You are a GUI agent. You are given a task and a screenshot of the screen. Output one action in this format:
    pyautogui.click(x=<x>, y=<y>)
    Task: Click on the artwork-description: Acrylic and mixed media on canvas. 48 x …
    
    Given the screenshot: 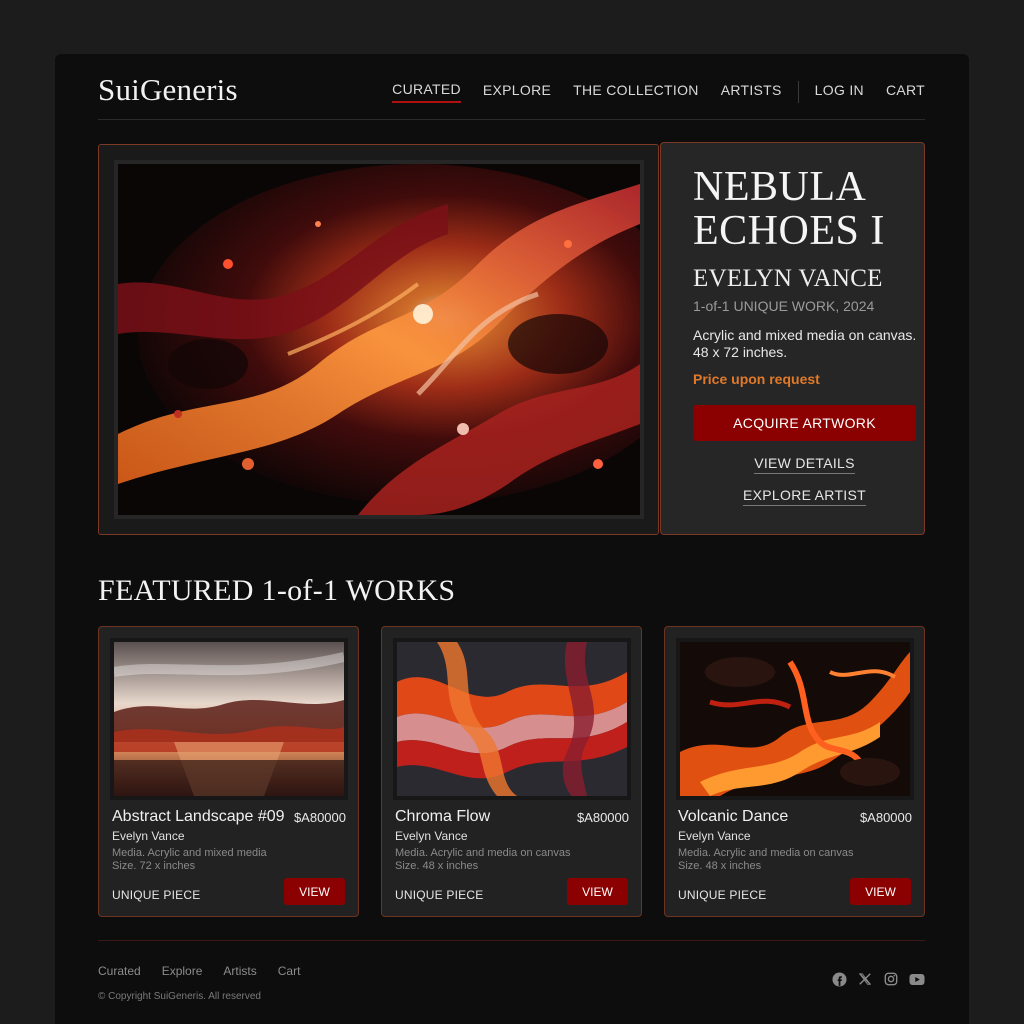 What is the action you would take?
    pyautogui.click(x=805, y=344)
    